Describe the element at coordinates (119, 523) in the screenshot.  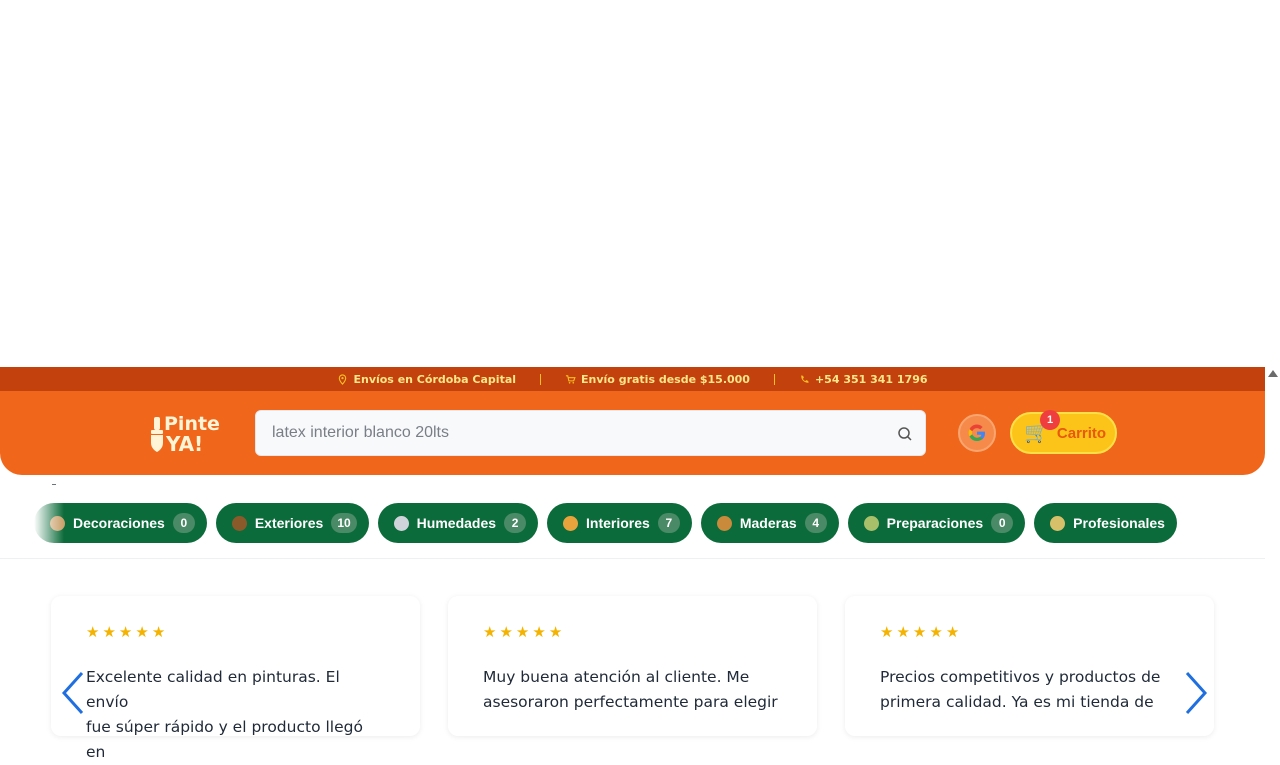
I see `category-label: Decoraciones` at that location.